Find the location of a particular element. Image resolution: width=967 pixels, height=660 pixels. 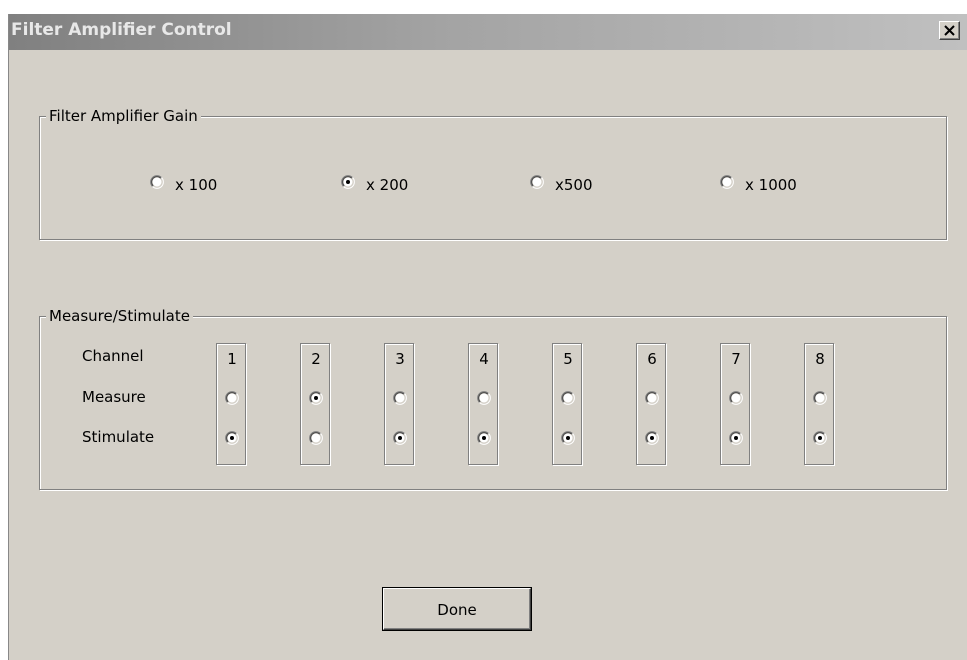

channel-number: 2 is located at coordinates (316, 359).